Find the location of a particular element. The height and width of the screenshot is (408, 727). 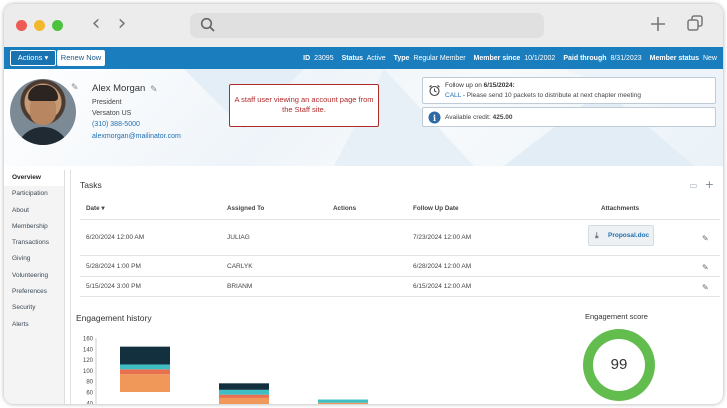

view-options-icon: ▭ is located at coordinates (694, 185).